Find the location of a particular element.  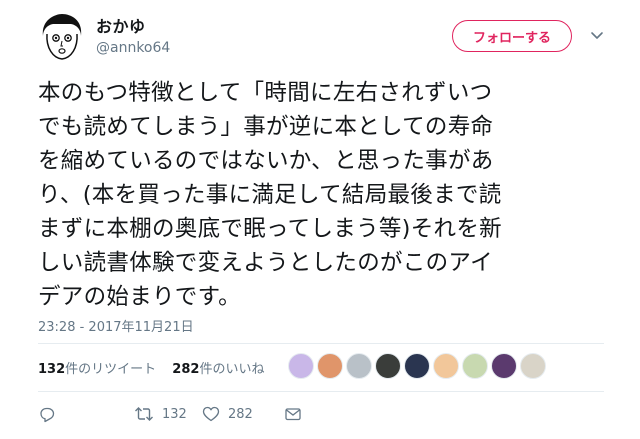

display-name: おかゆ is located at coordinates (121, 25).